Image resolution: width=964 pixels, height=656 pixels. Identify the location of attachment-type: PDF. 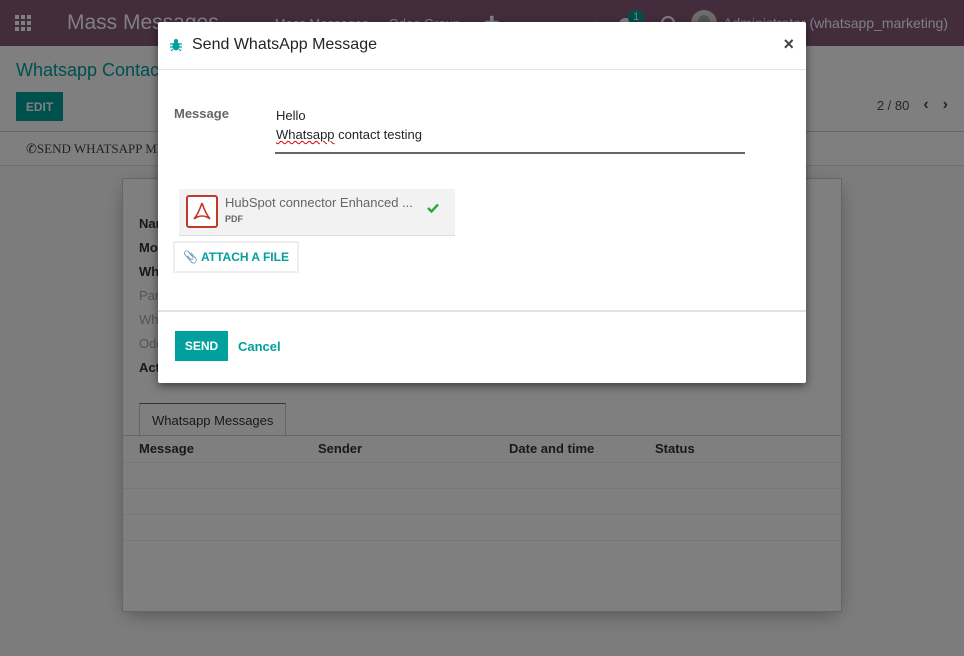
(234, 219).